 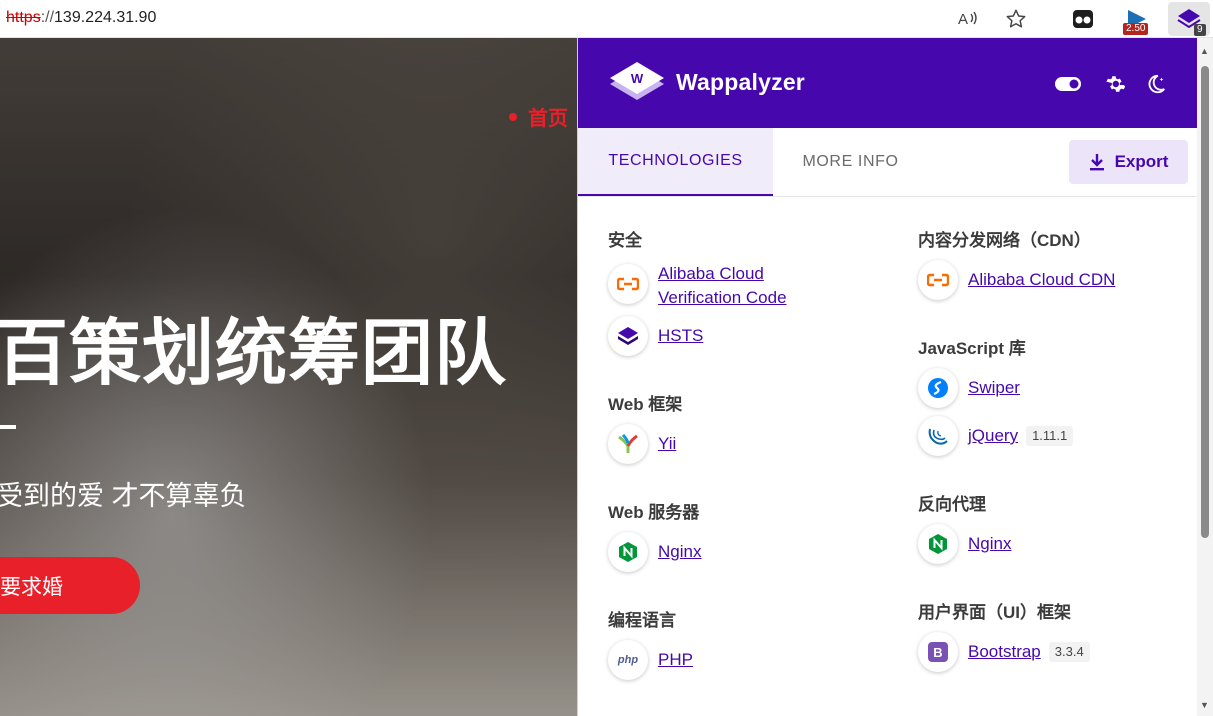 I want to click on tech-link: Alibaba Cloud Verification Code, so click(x=722, y=286).